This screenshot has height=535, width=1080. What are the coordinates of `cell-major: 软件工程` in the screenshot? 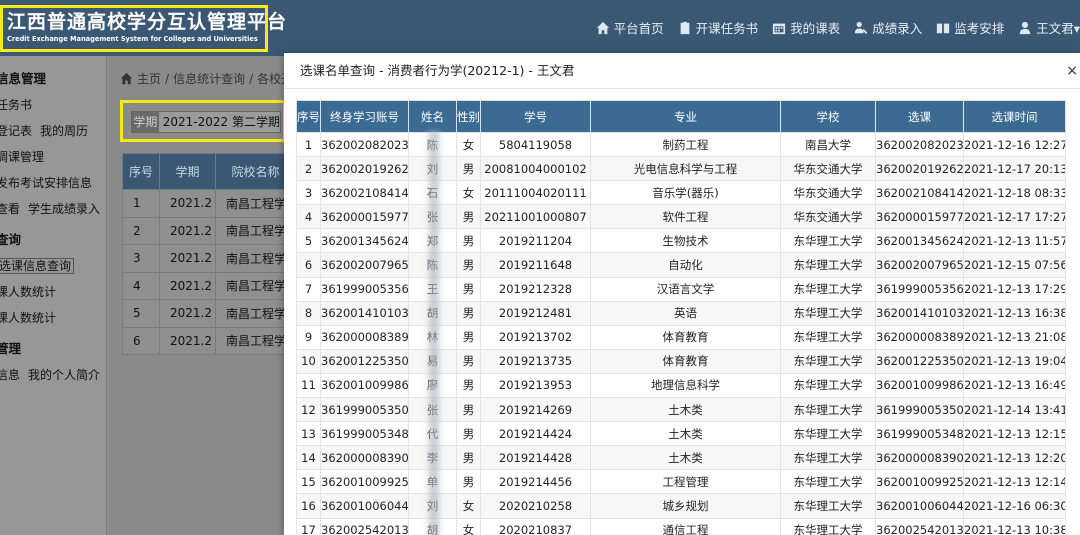 It's located at (685, 217).